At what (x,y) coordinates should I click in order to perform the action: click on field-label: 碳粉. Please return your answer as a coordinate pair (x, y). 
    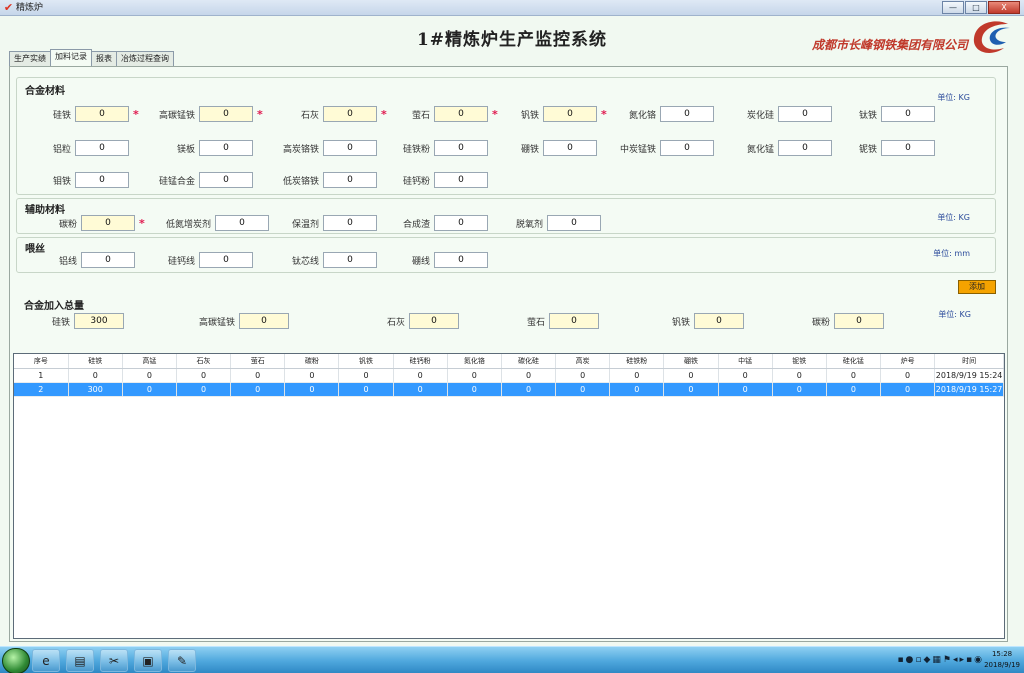
    Looking at the image, I should click on (820, 322).